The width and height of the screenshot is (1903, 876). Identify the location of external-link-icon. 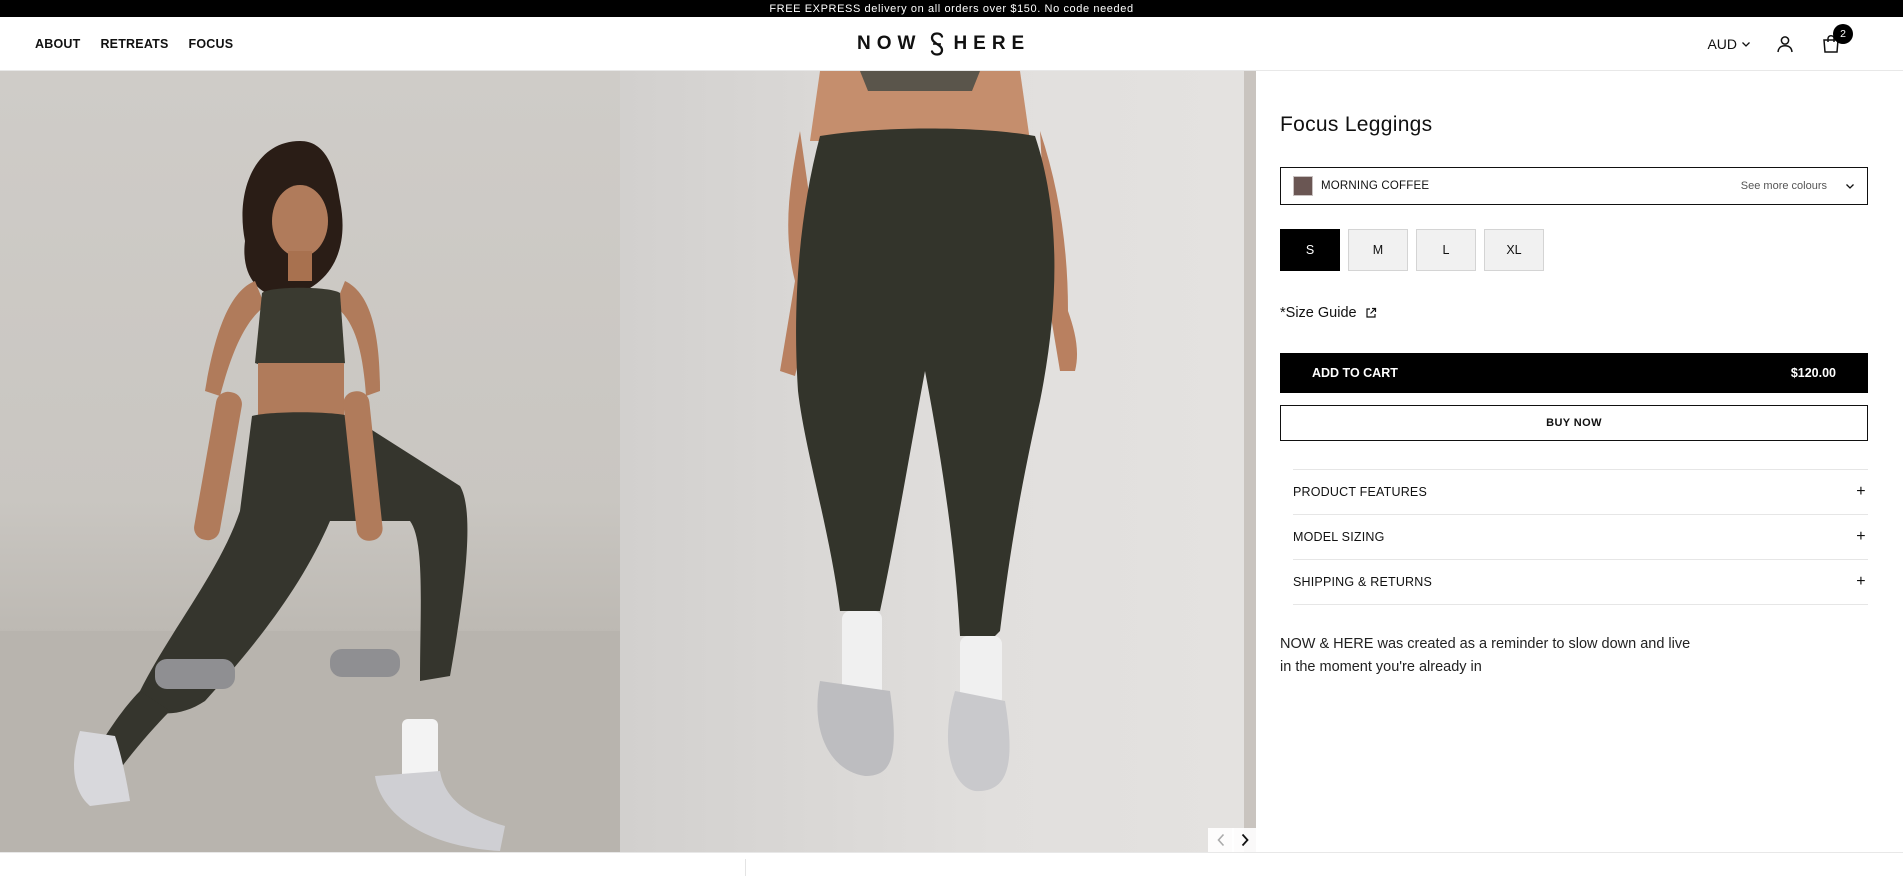
(1370, 312).